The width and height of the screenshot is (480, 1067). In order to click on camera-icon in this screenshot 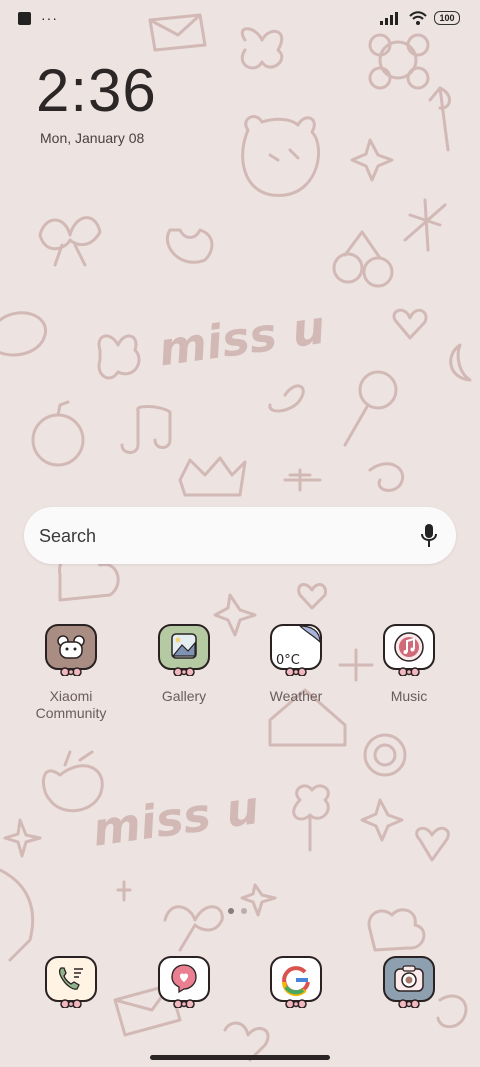, I will do `click(409, 982)`.